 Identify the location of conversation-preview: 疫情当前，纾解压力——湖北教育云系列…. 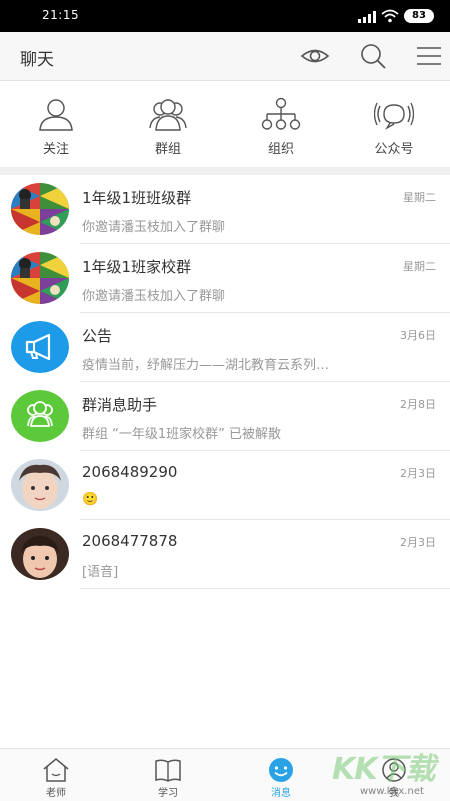
(206, 365).